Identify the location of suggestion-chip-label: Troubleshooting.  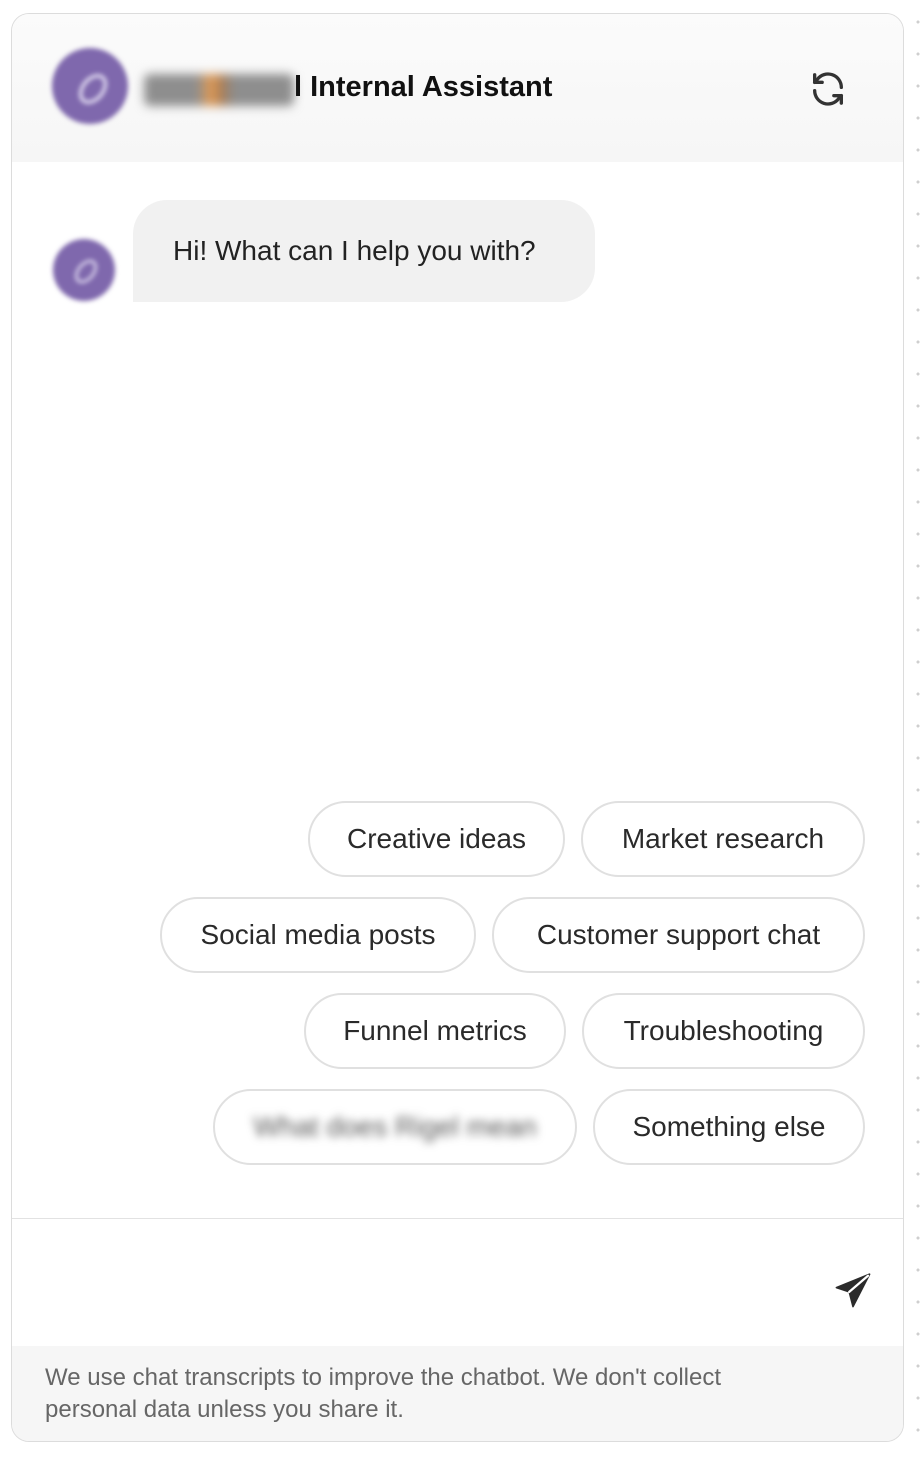
(723, 1030).